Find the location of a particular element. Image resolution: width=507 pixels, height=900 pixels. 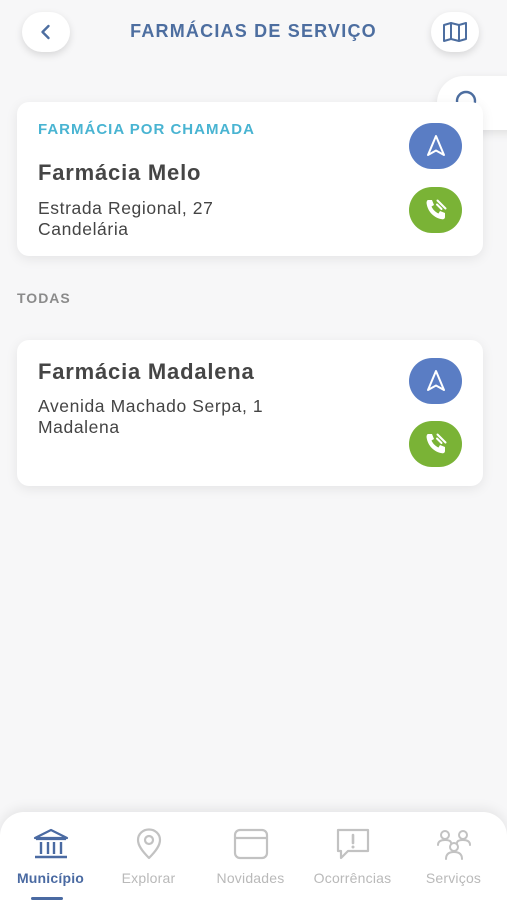

pharmacy-name: Farmácia Melo is located at coordinates (120, 172).